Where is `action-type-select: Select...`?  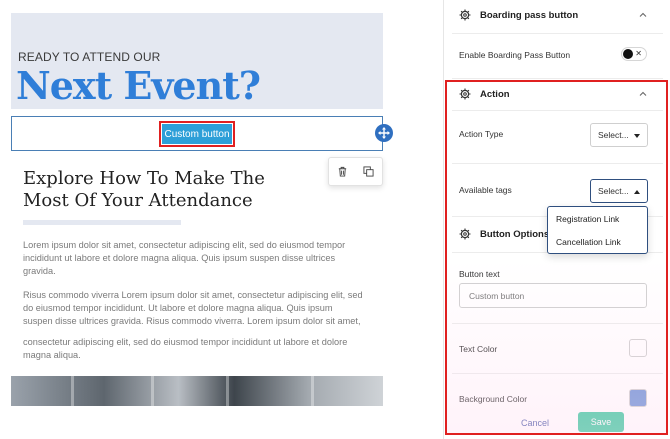 action-type-select: Select... is located at coordinates (619, 135).